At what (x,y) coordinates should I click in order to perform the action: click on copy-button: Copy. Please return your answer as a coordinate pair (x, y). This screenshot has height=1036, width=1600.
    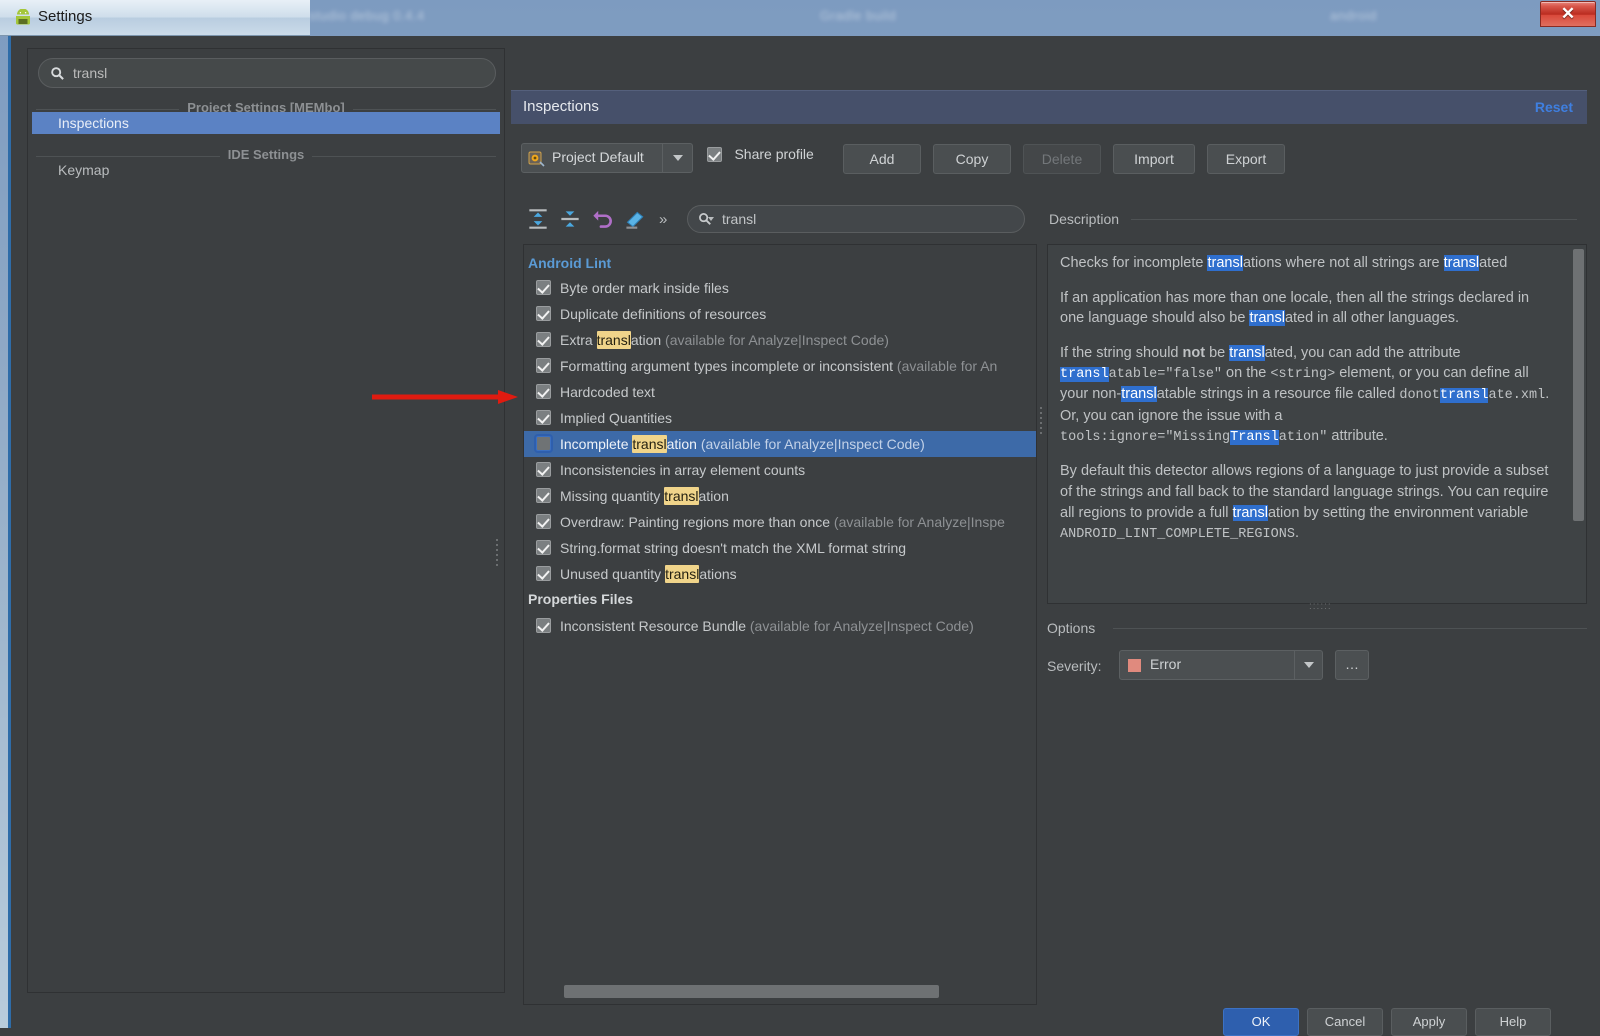
    Looking at the image, I should click on (972, 159).